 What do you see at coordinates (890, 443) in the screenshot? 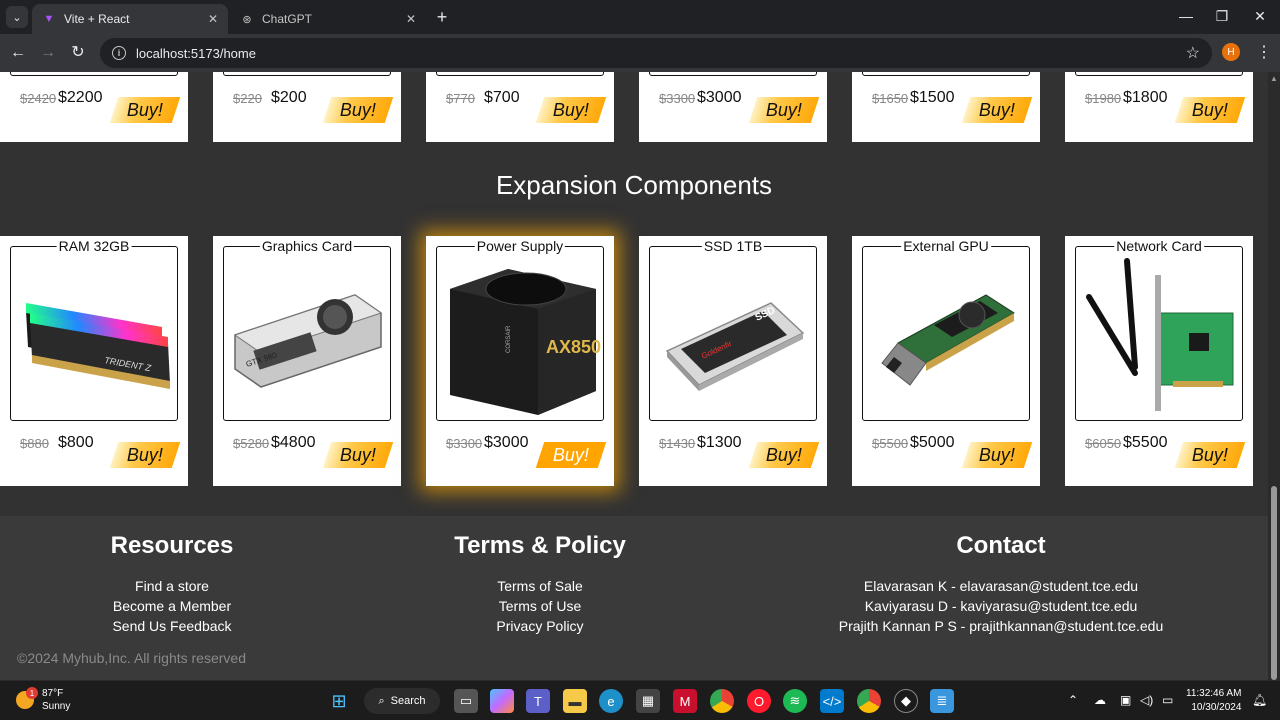
I see `old-price: $5500` at bounding box center [890, 443].